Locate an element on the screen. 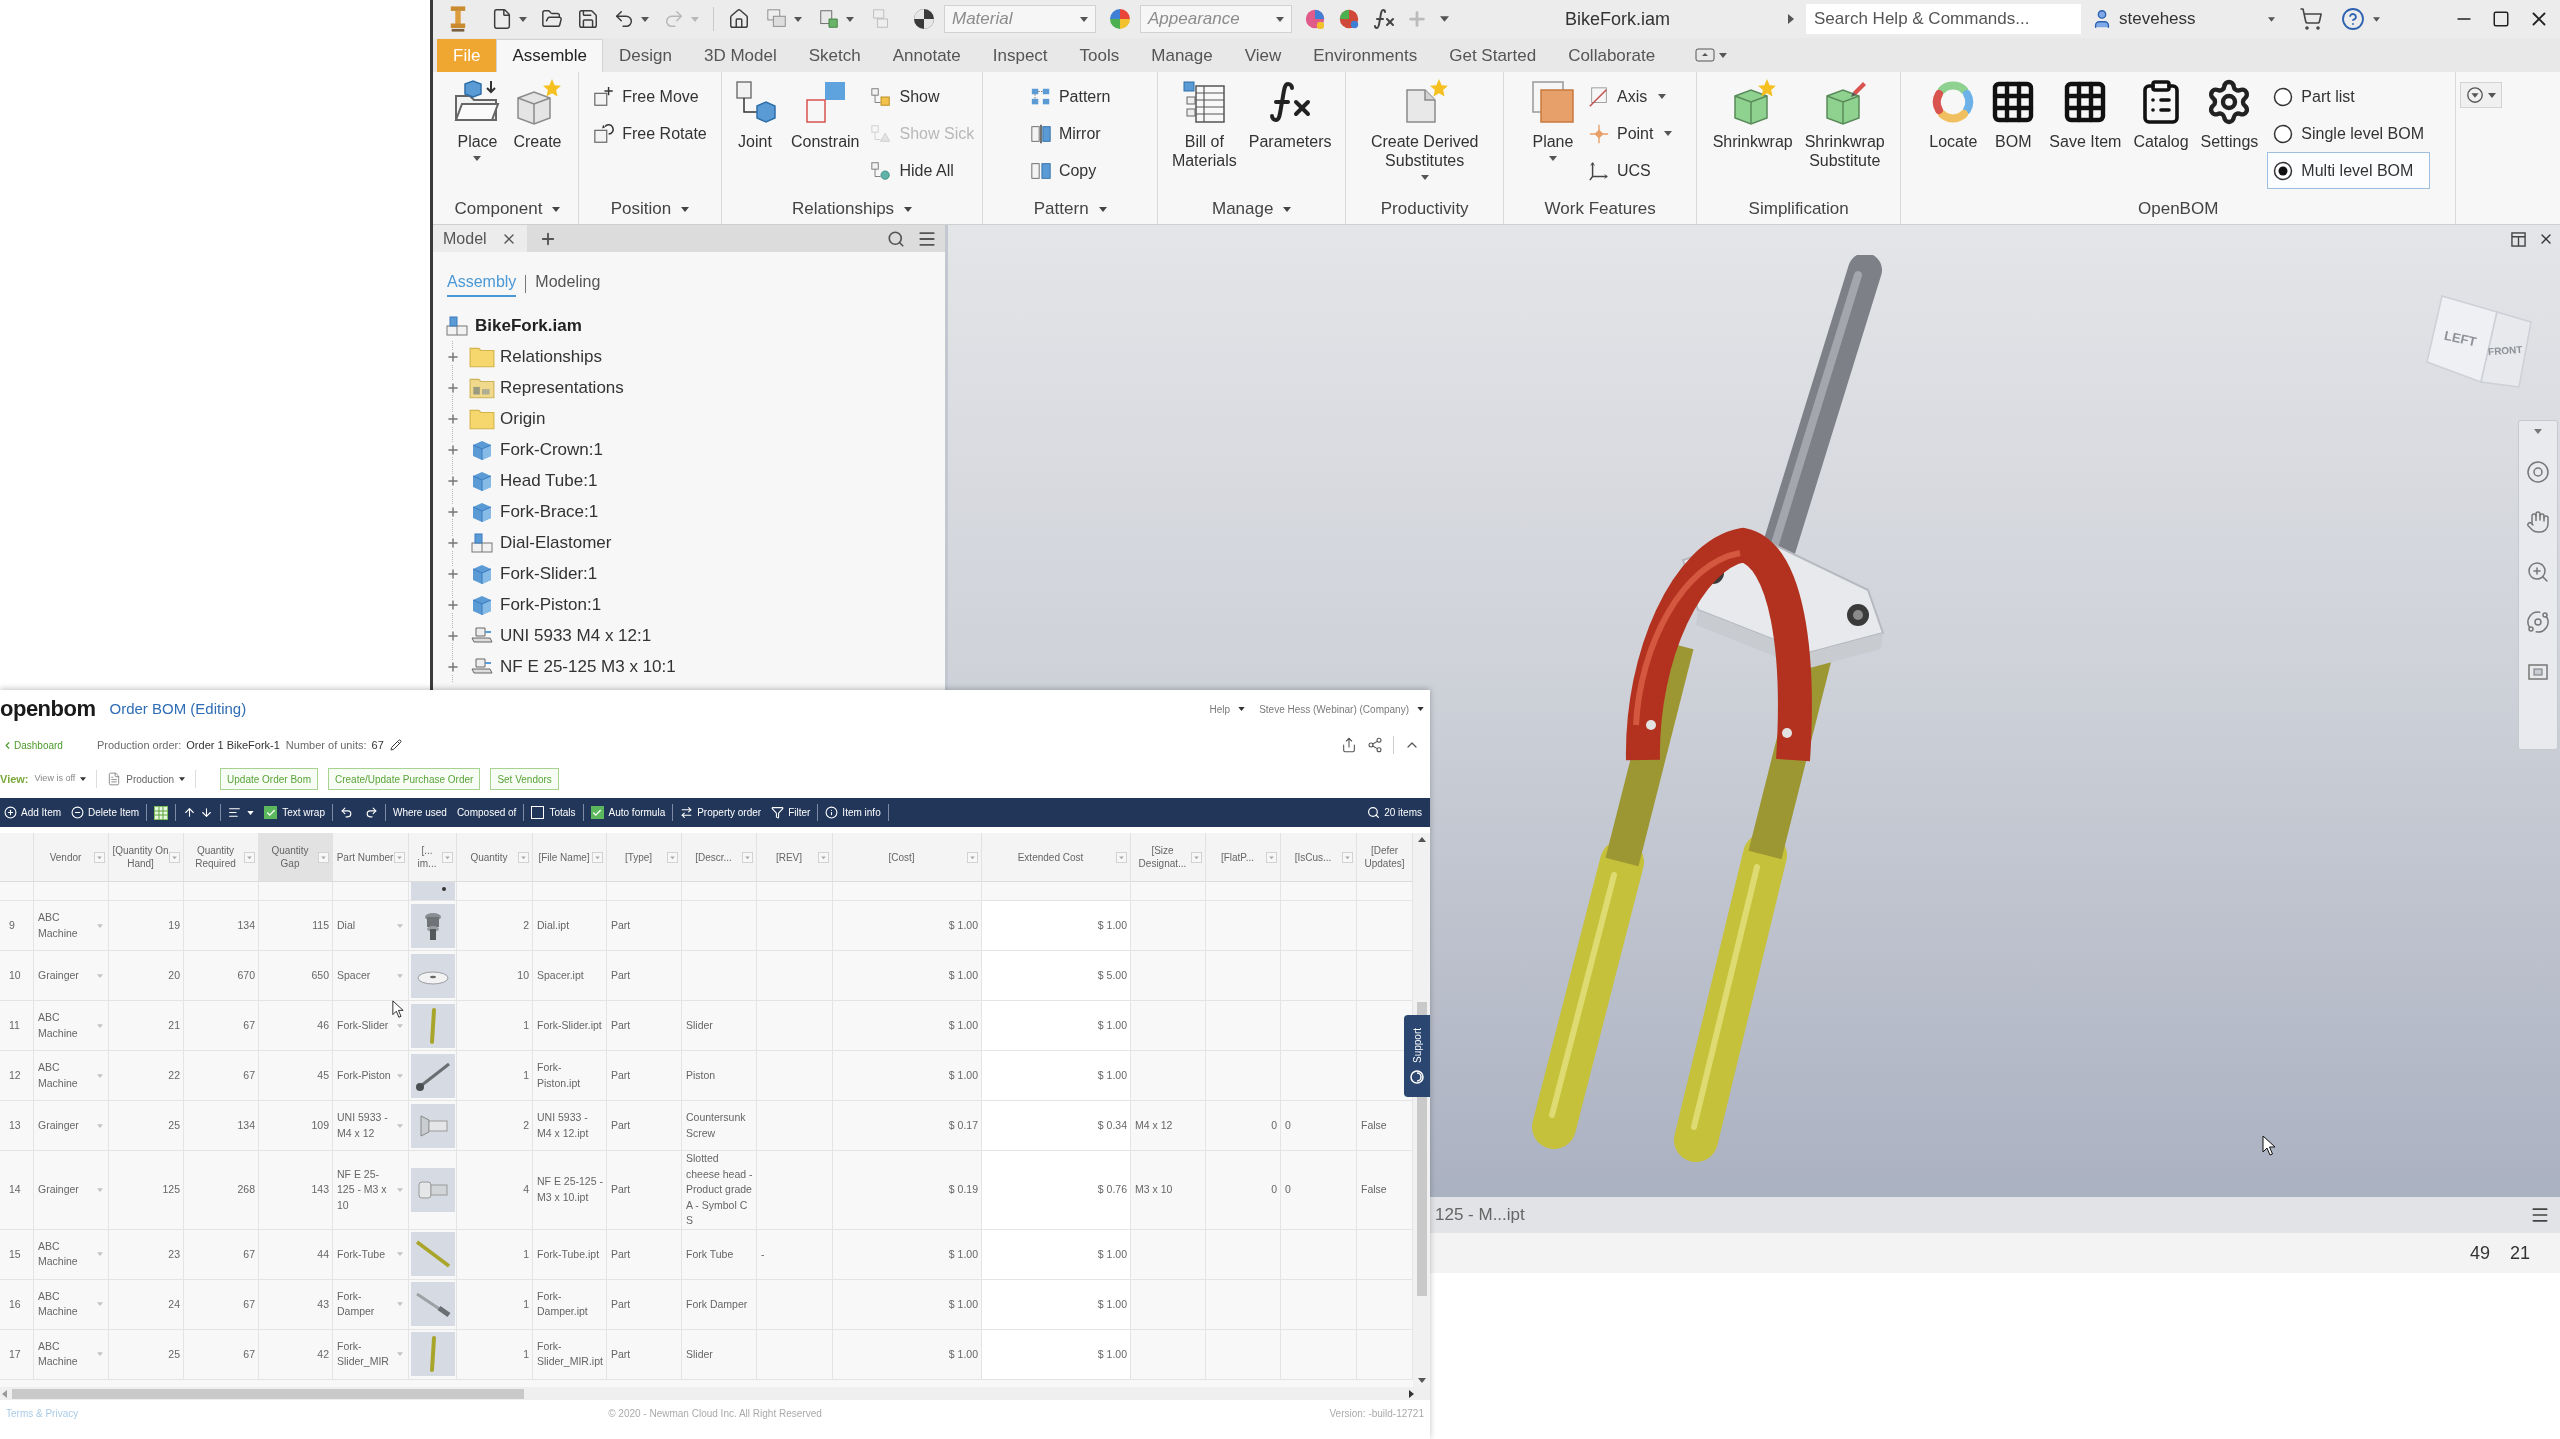 The image size is (2560, 1439). redo-icon is located at coordinates (371, 812).